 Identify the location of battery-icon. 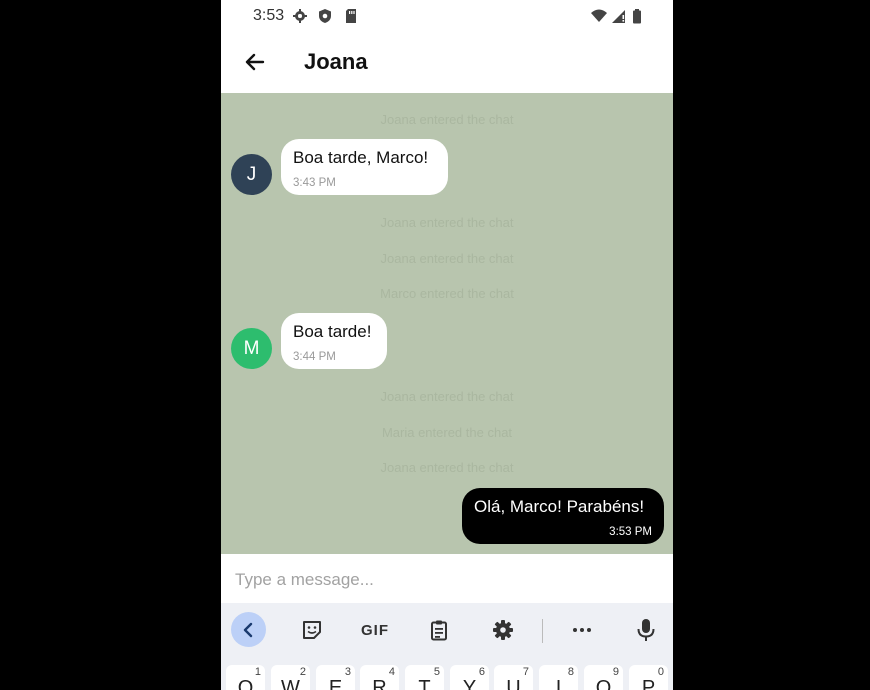
(637, 16).